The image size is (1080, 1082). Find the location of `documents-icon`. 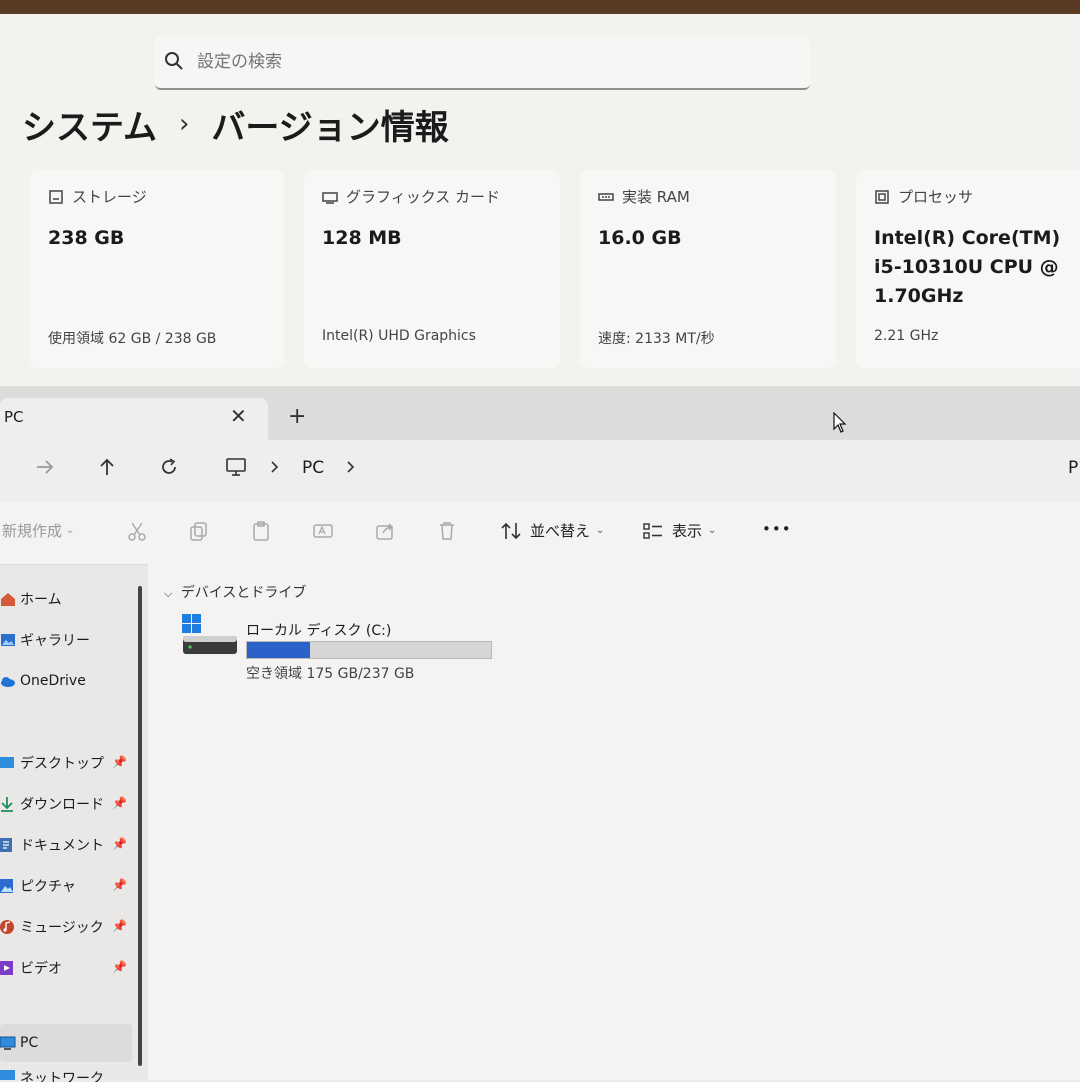

documents-icon is located at coordinates (6, 845).